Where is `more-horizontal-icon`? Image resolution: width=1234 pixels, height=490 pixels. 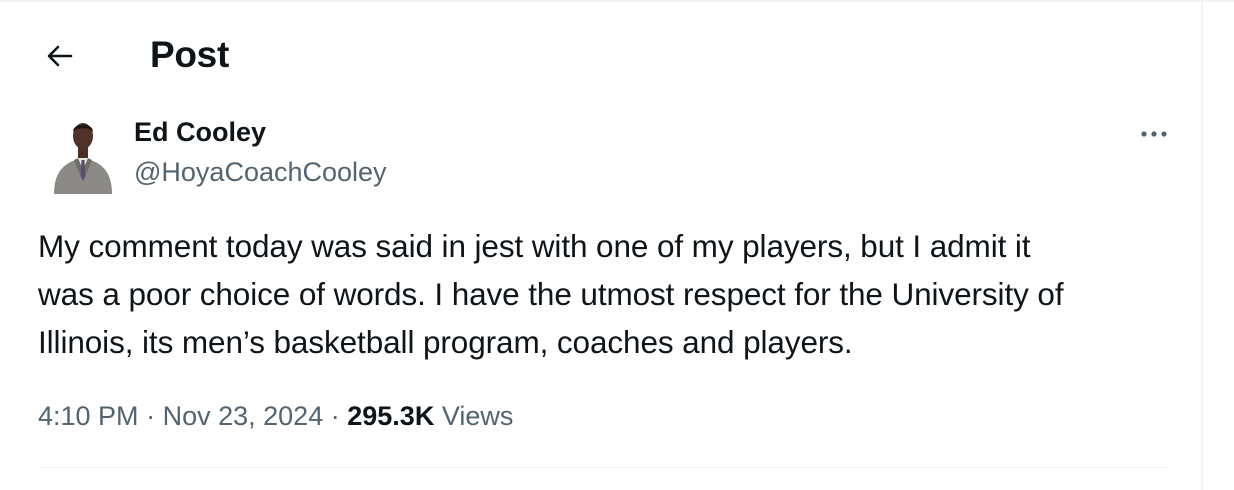 more-horizontal-icon is located at coordinates (1154, 134).